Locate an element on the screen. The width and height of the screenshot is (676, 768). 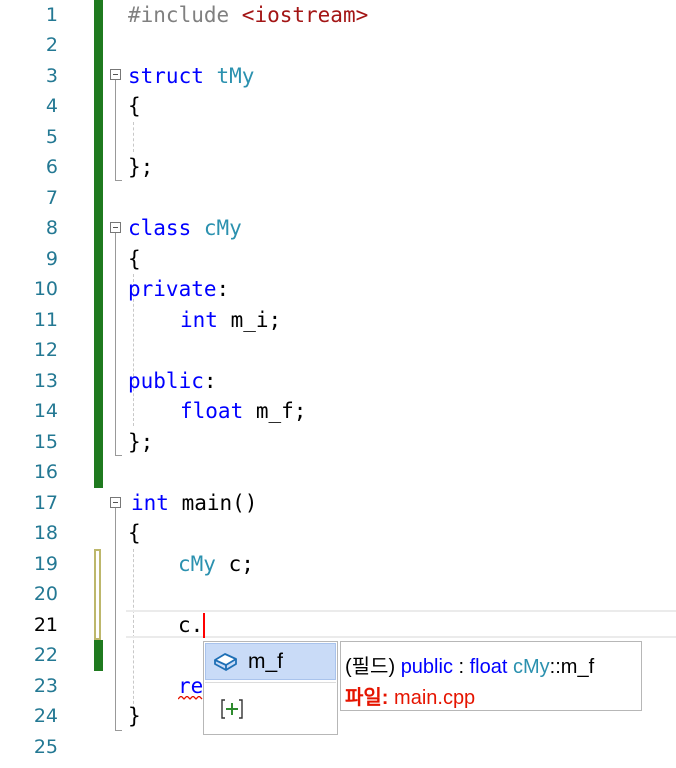
error-squiggle is located at coordinates (190, 698).